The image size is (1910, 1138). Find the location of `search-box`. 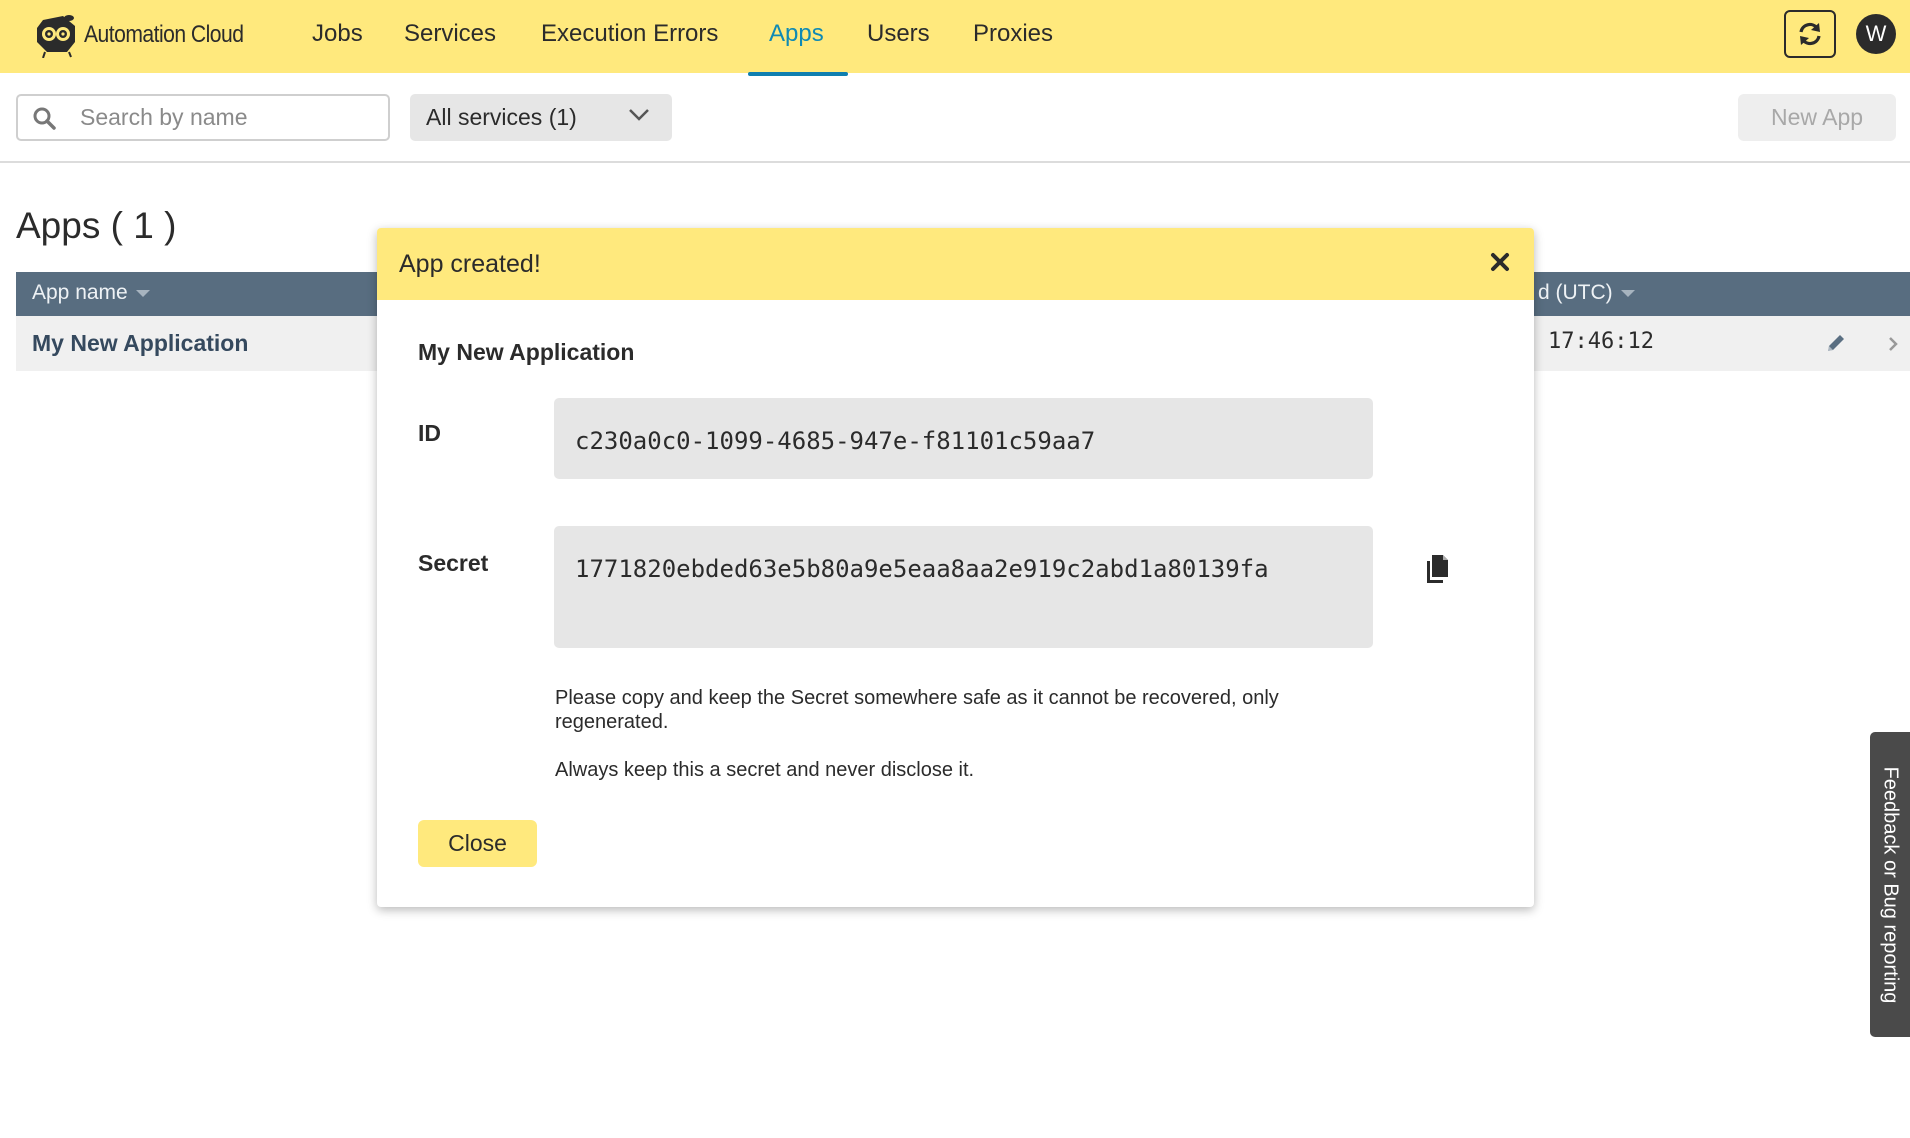

search-box is located at coordinates (203, 117).